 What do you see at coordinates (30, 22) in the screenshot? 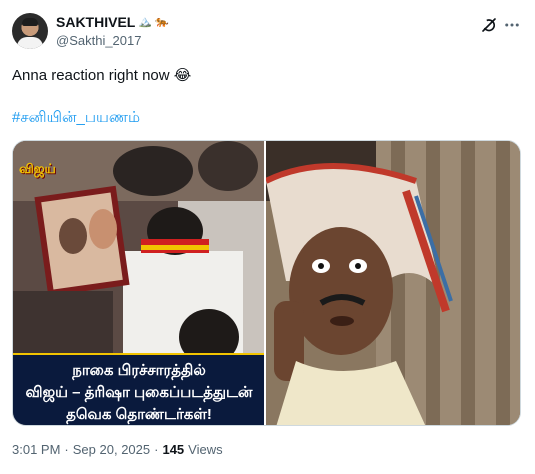
I see `avatar-hair` at bounding box center [30, 22].